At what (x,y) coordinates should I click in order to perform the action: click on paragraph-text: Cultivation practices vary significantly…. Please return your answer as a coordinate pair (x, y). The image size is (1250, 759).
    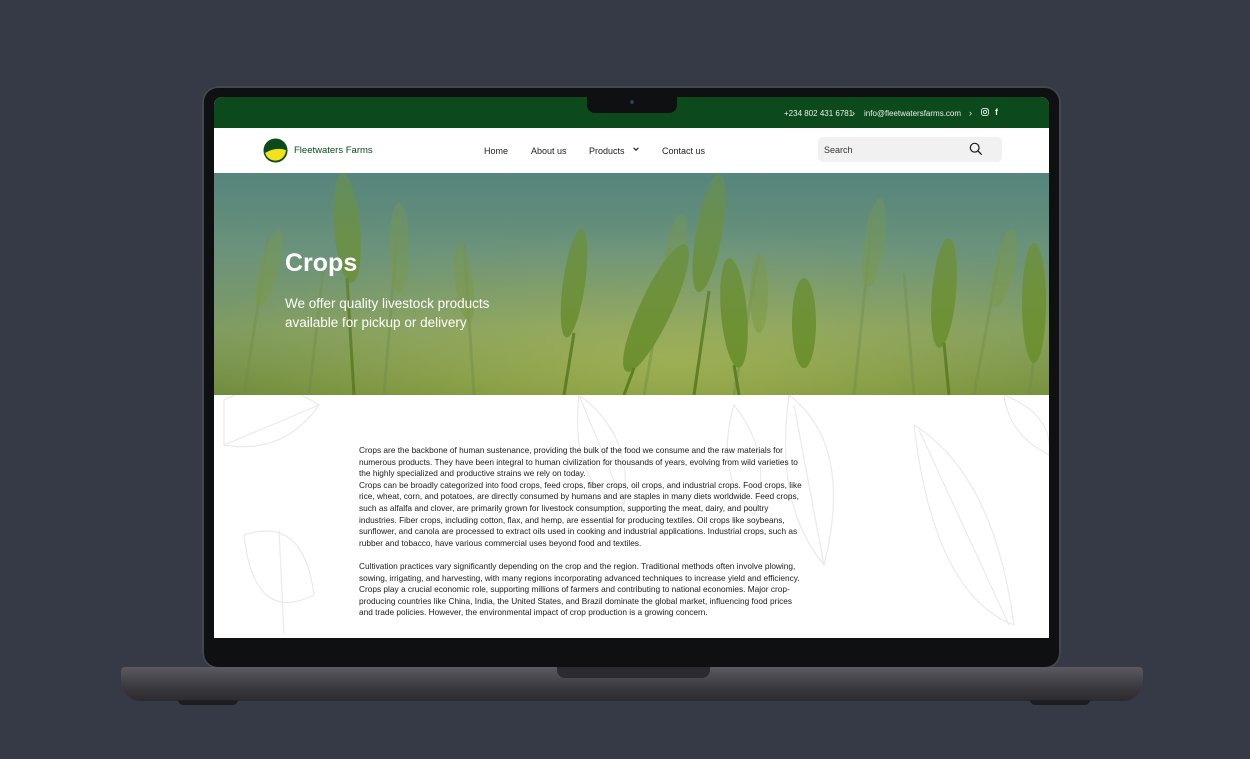
    Looking at the image, I should click on (579, 571).